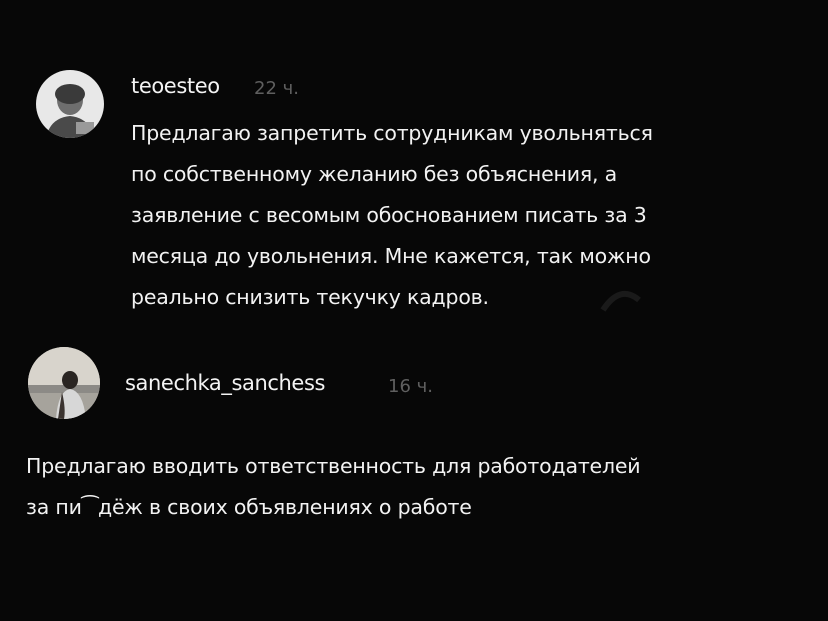 The width and height of the screenshot is (828, 621). What do you see at coordinates (225, 383) in the screenshot?
I see `username: sanechka_sanchess` at bounding box center [225, 383].